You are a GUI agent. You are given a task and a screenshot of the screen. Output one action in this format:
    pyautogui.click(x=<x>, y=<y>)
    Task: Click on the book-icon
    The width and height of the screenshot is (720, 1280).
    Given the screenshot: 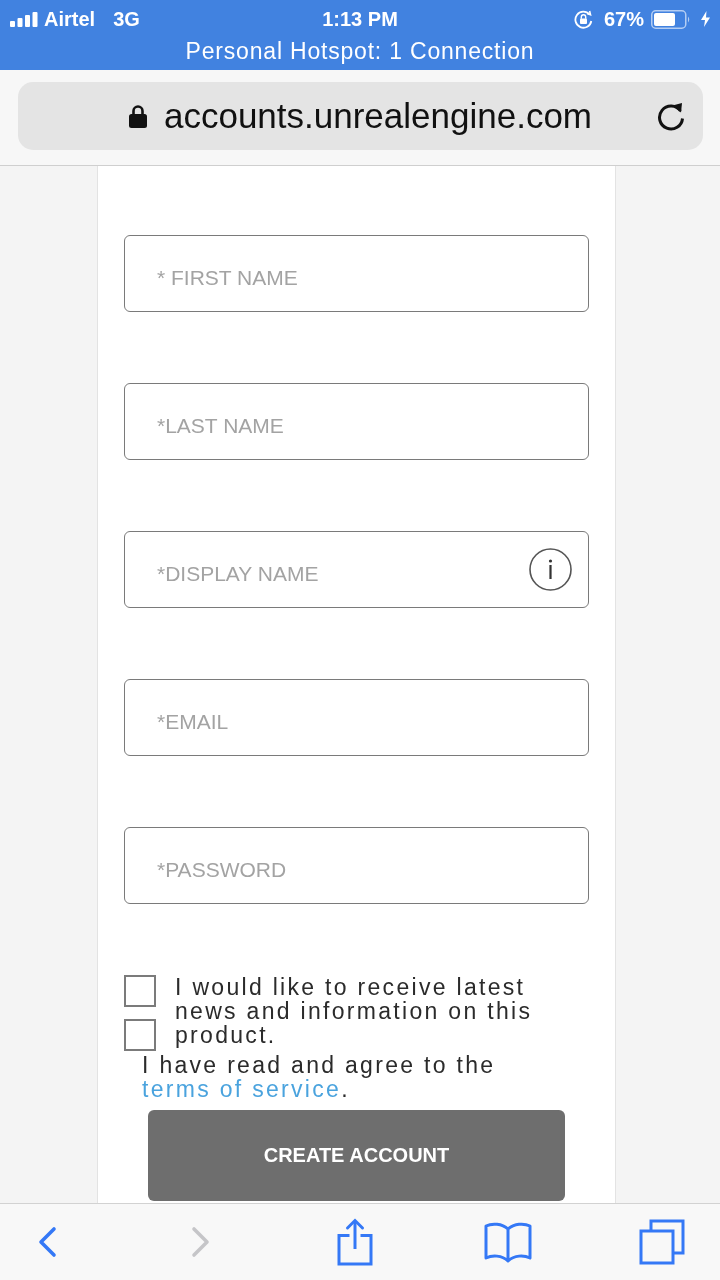 What is the action you would take?
    pyautogui.click(x=508, y=1242)
    